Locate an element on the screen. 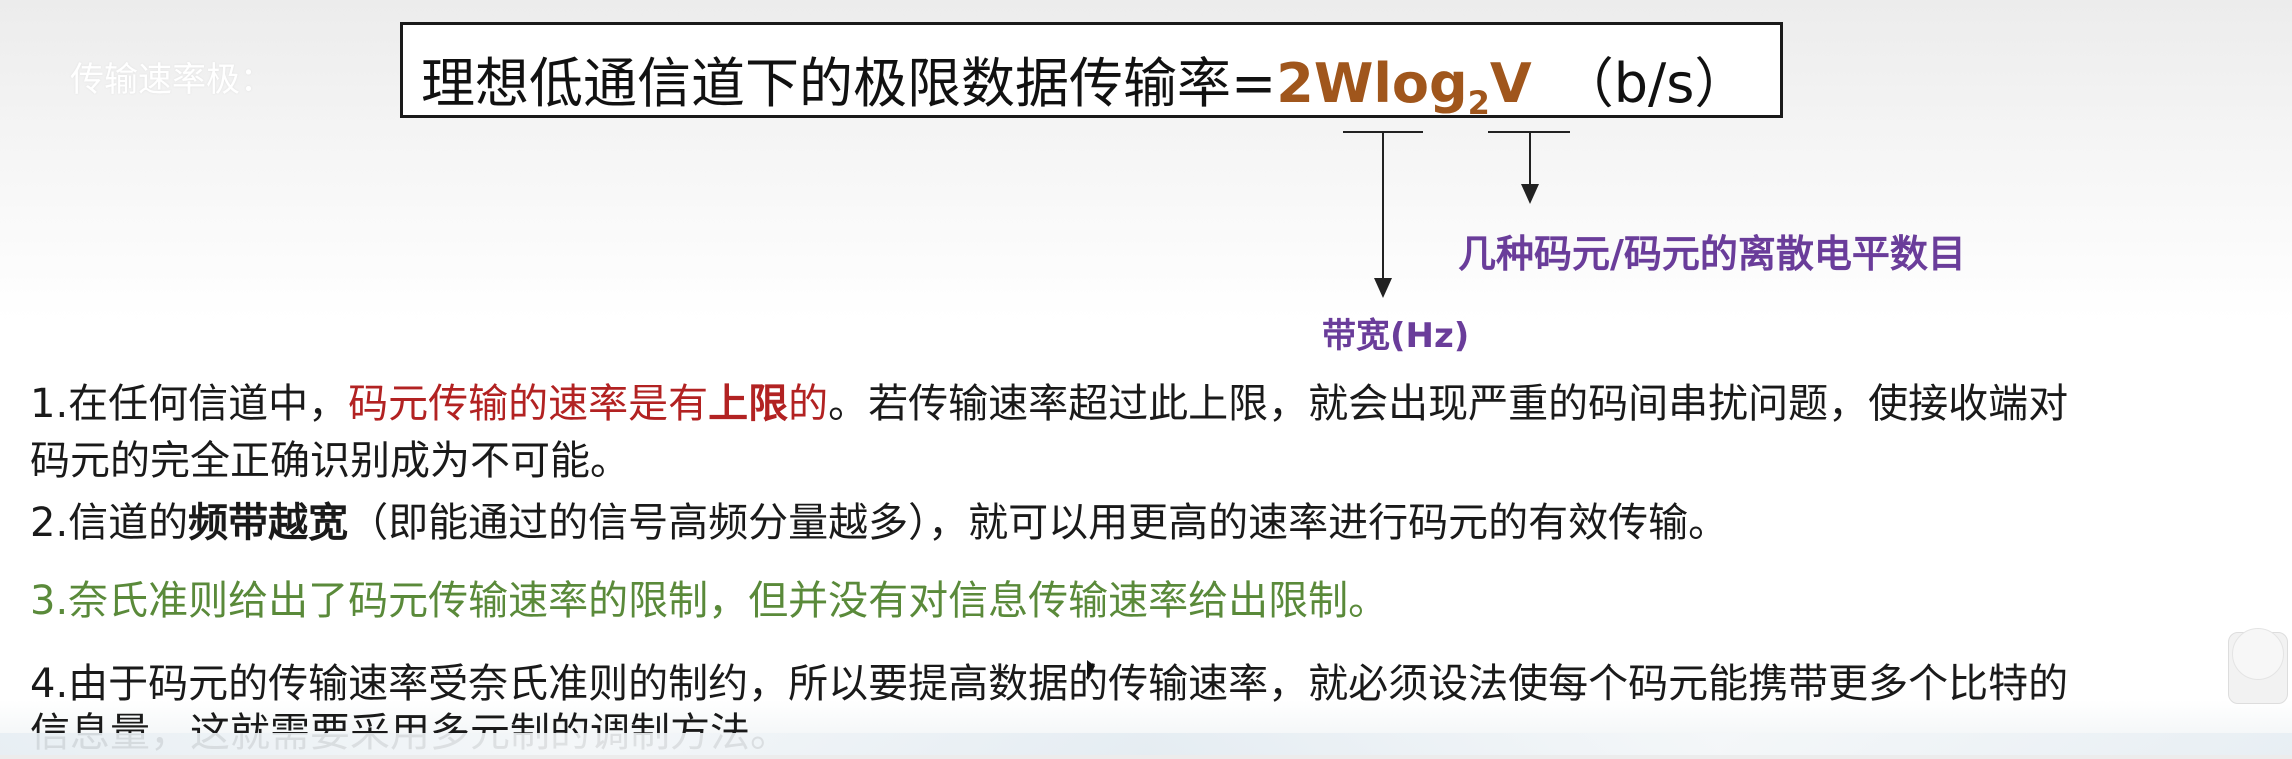  formula-text: 理想低通信道下的极限数据传输率=2Wlog2V （b/s） is located at coordinates (1084, 80).